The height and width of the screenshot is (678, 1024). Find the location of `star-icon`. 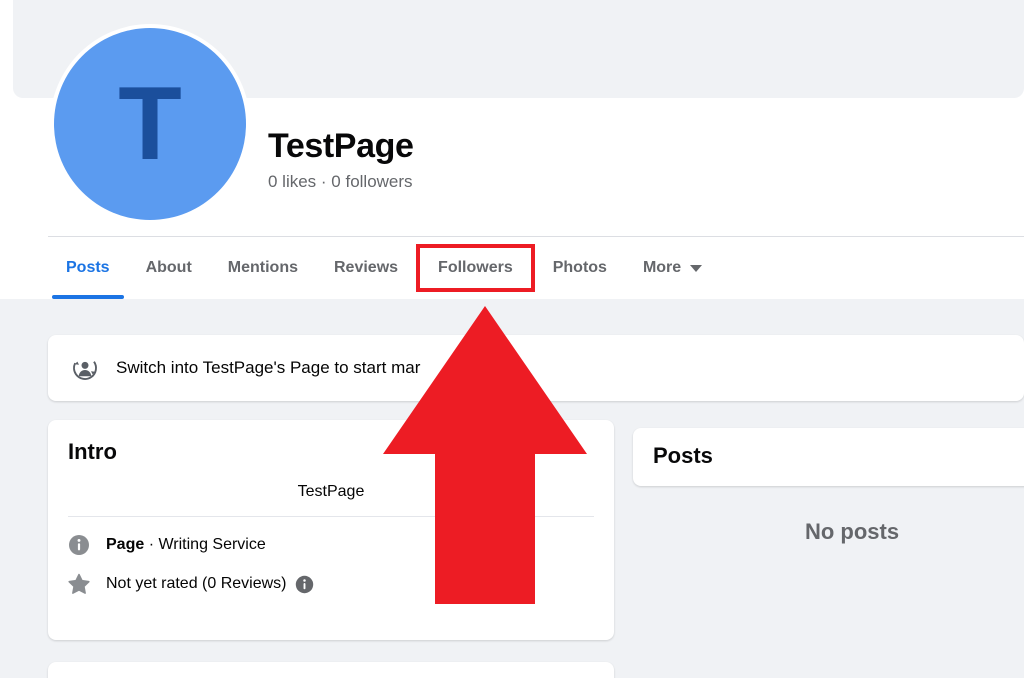

star-icon is located at coordinates (79, 584).